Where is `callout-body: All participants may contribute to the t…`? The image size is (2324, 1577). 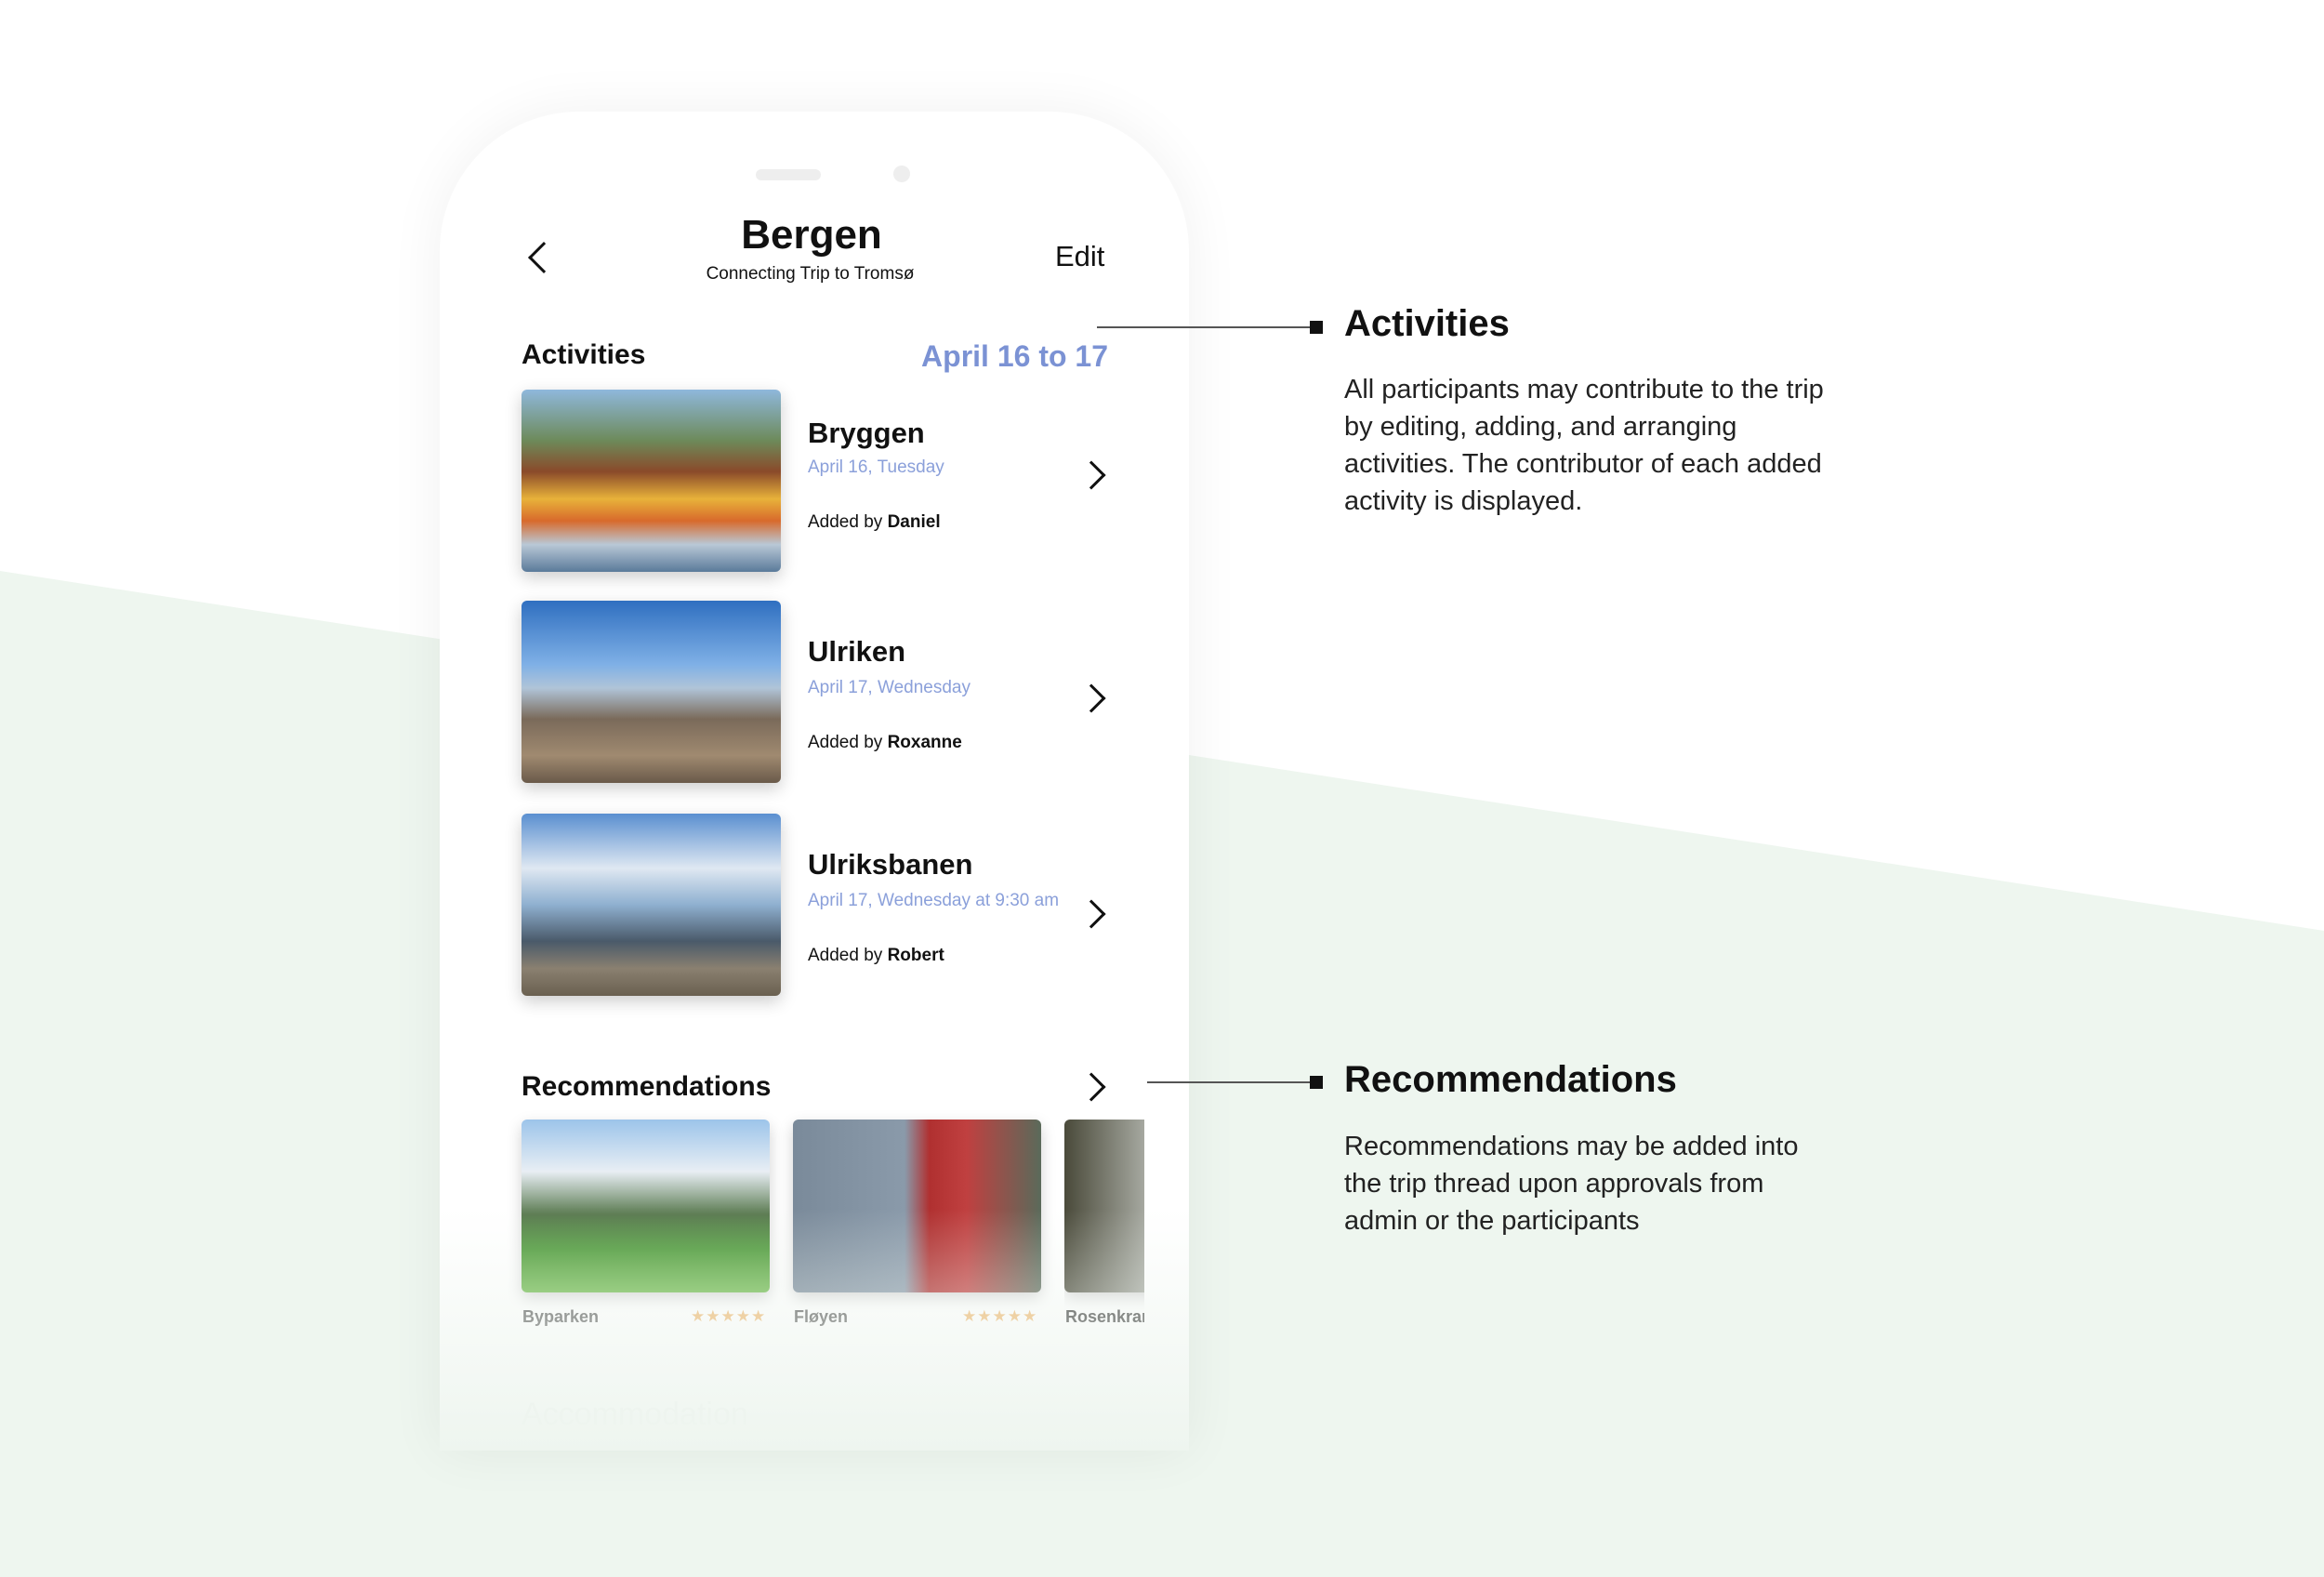
callout-body: All participants may contribute to the t… is located at coordinates (1584, 445).